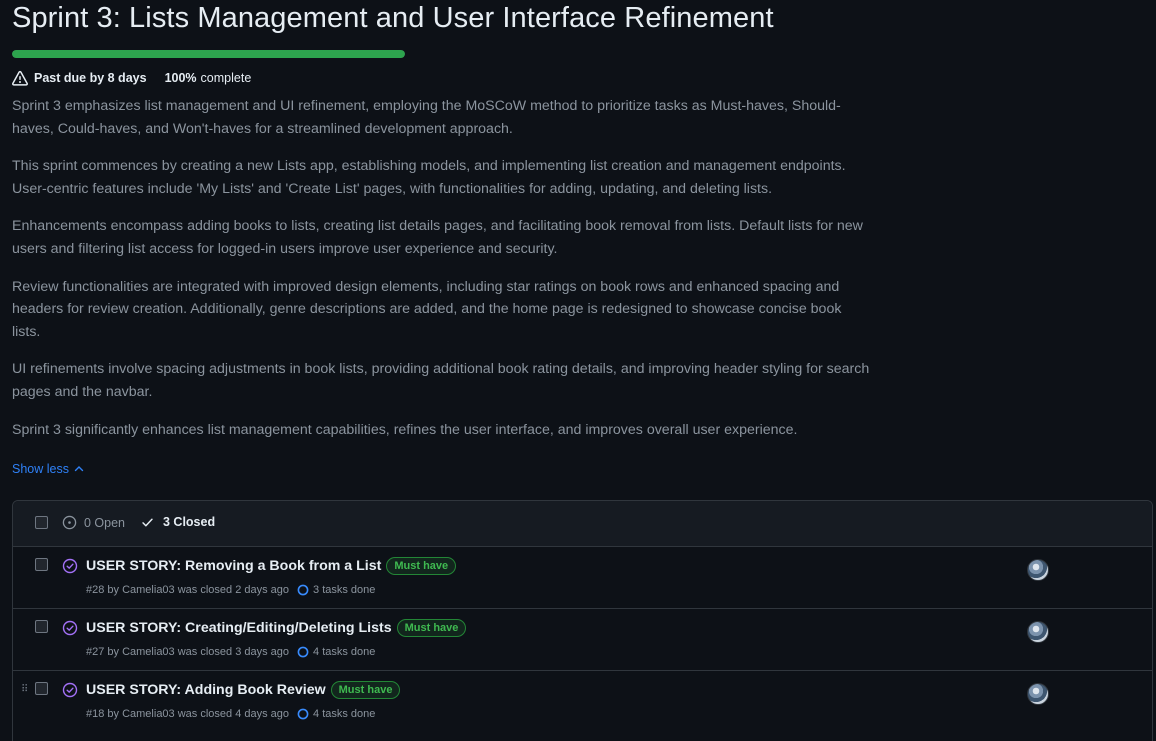  What do you see at coordinates (344, 590) in the screenshot?
I see `tasks-done-text: 3 tasks done` at bounding box center [344, 590].